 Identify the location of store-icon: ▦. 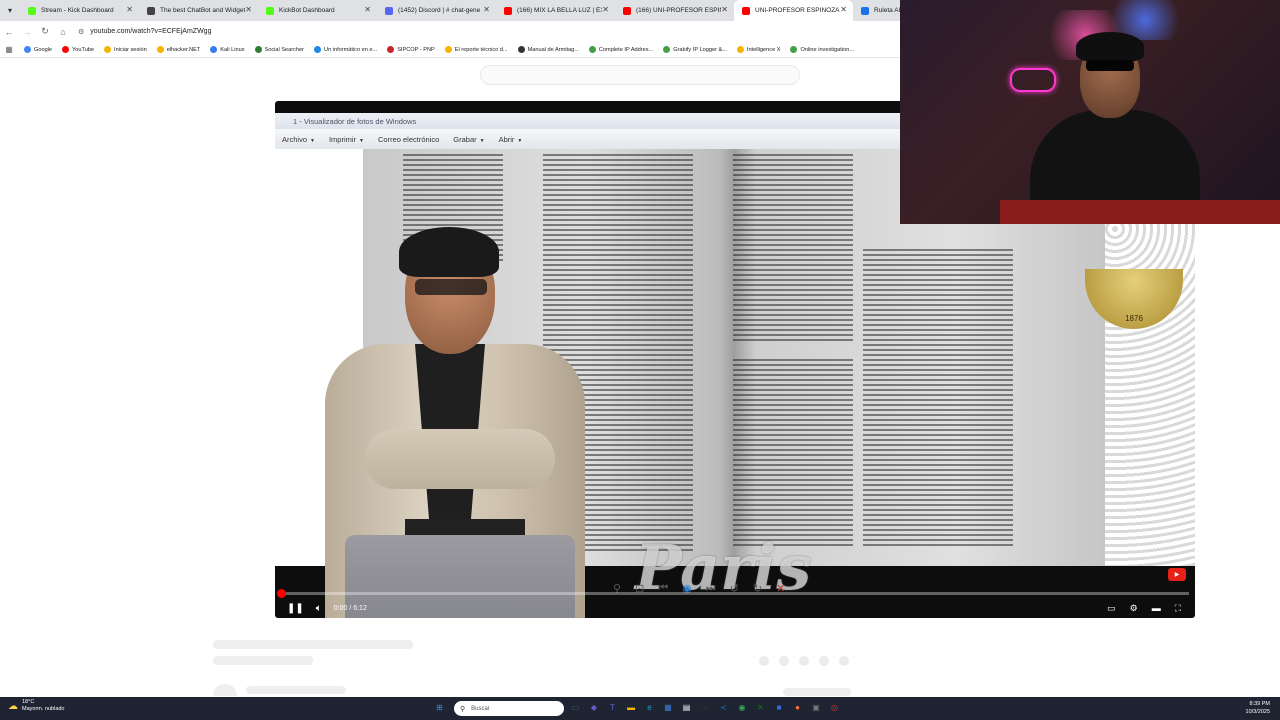
(668, 707).